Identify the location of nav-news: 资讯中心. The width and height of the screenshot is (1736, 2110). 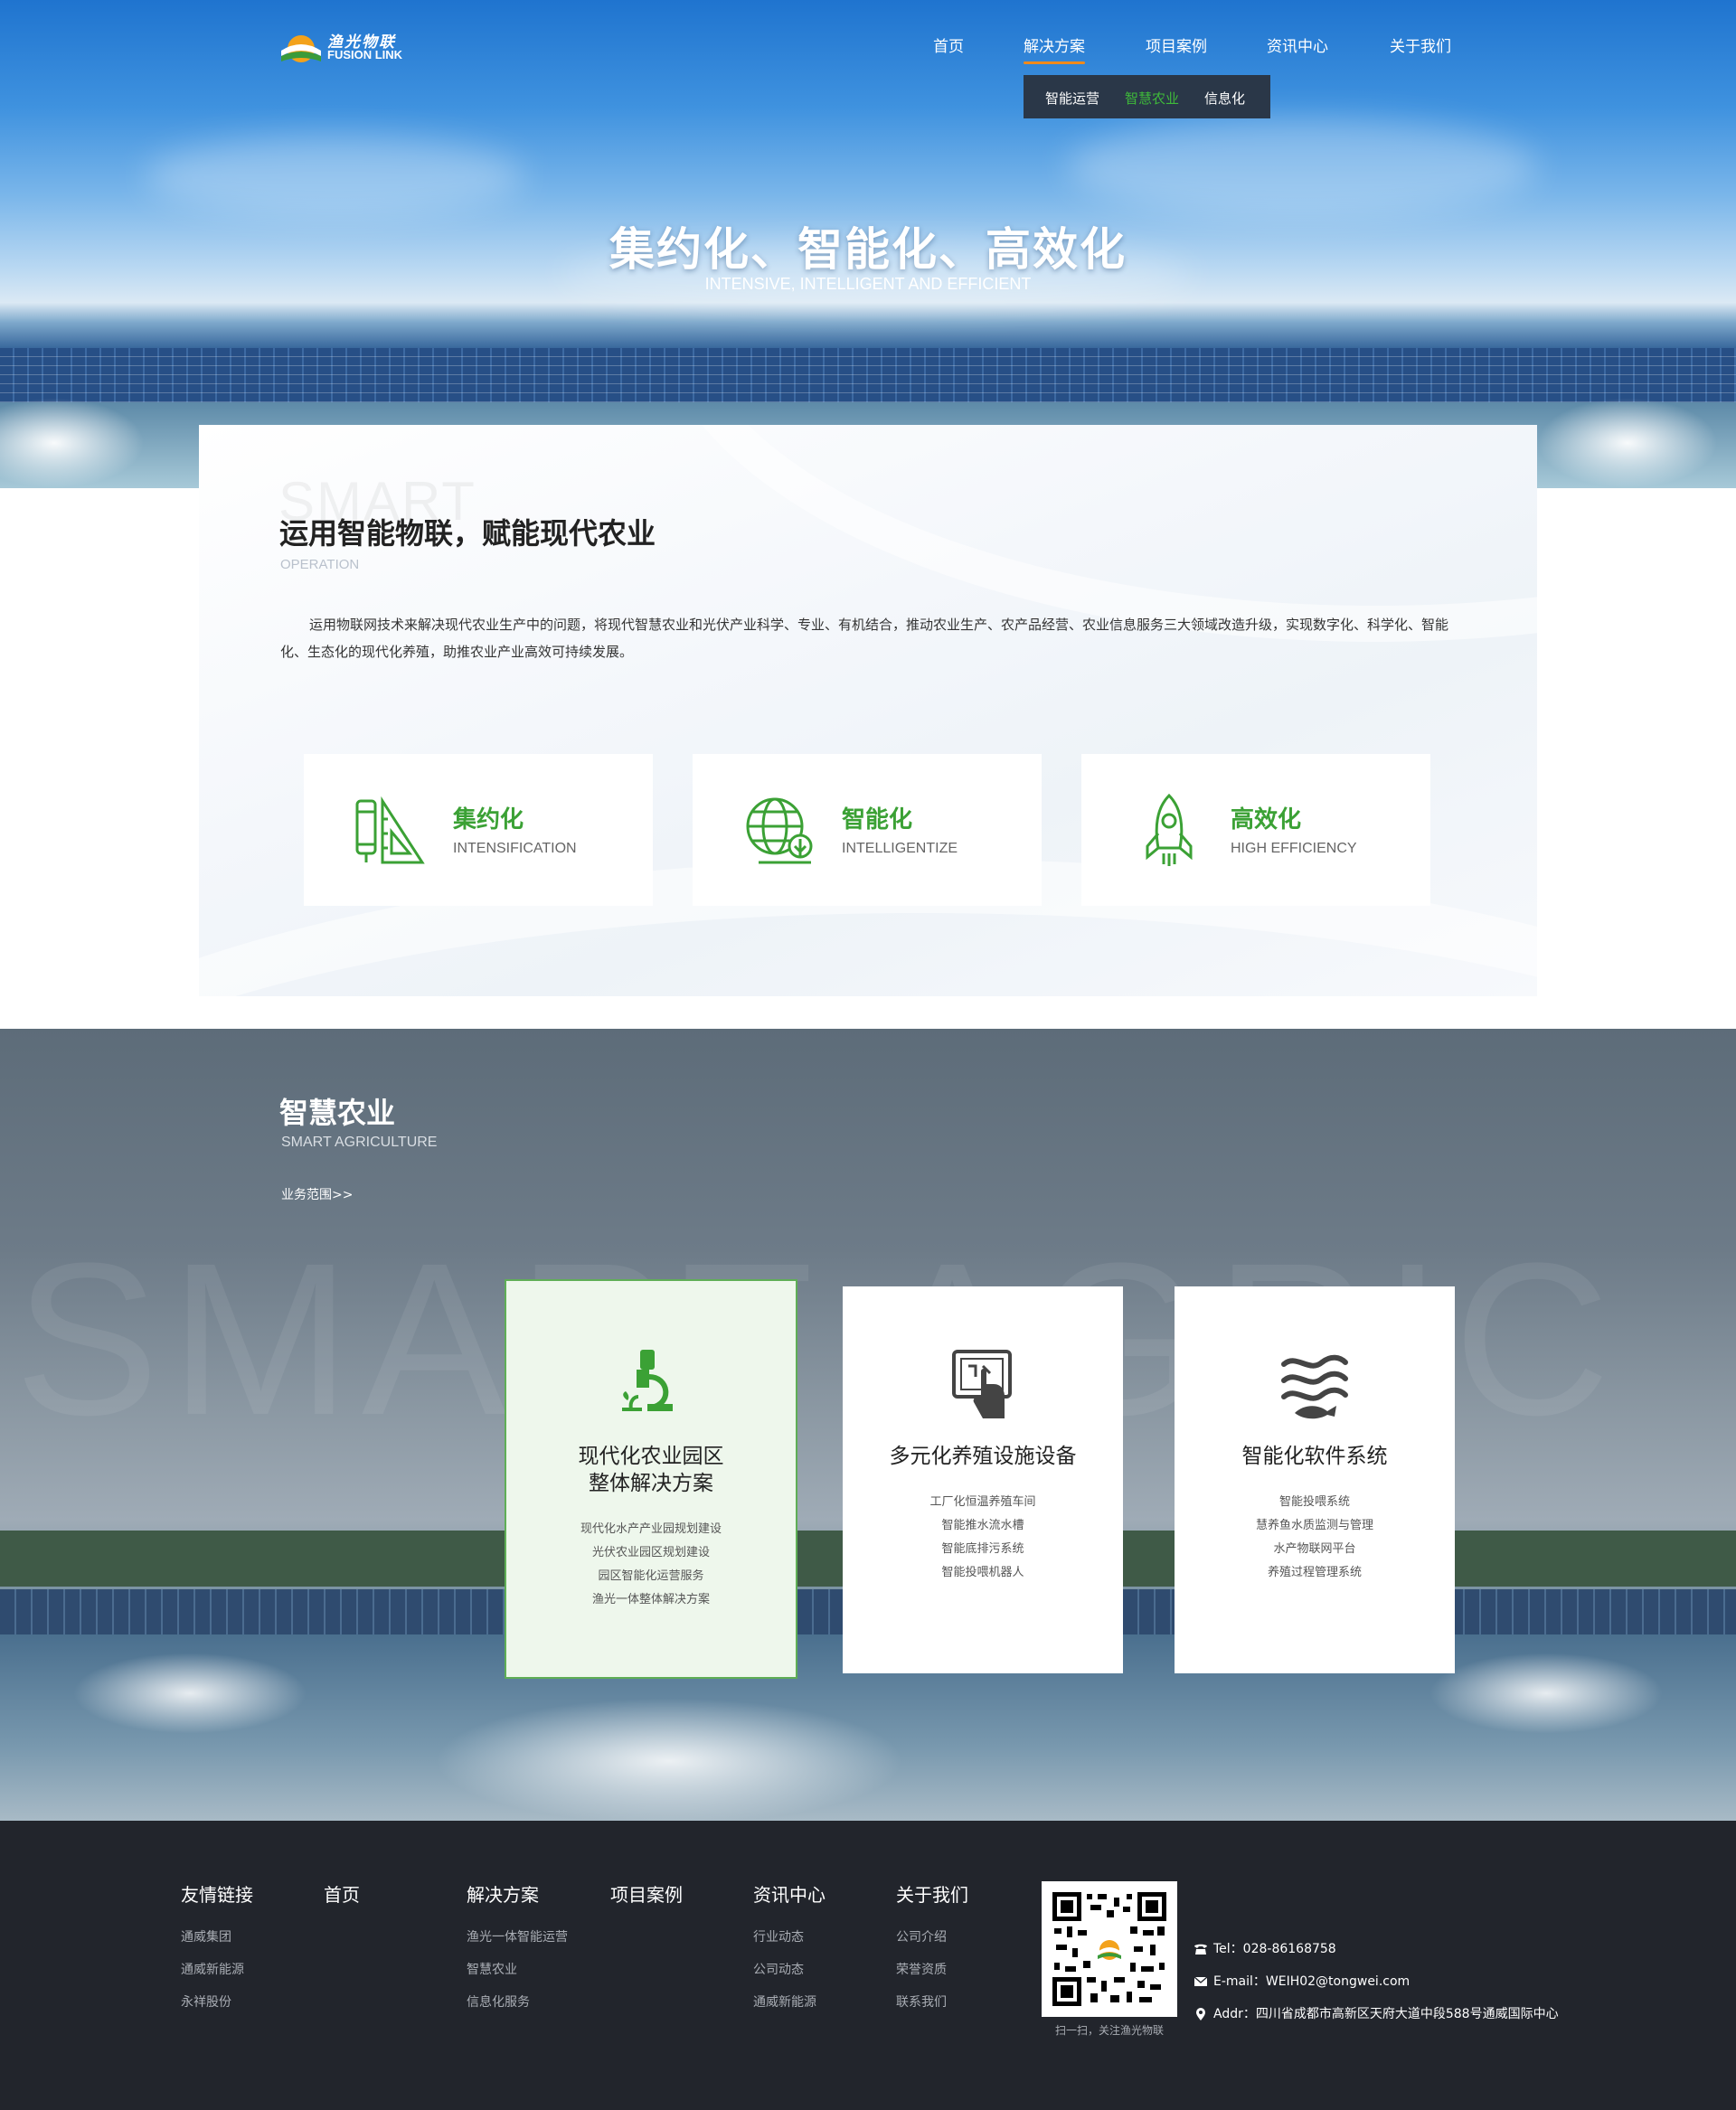
(1298, 44).